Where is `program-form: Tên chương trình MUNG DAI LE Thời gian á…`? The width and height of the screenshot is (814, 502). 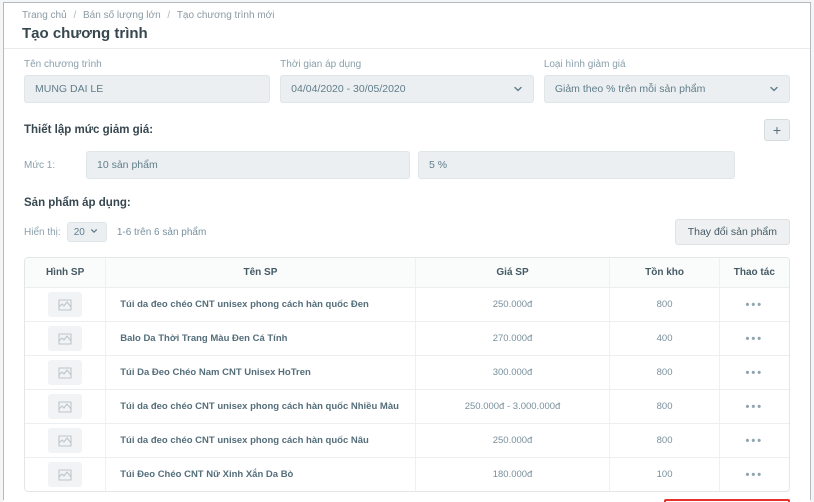
program-form: Tên chương trình MUNG DAI LE Thời gian á… is located at coordinates (407, 81).